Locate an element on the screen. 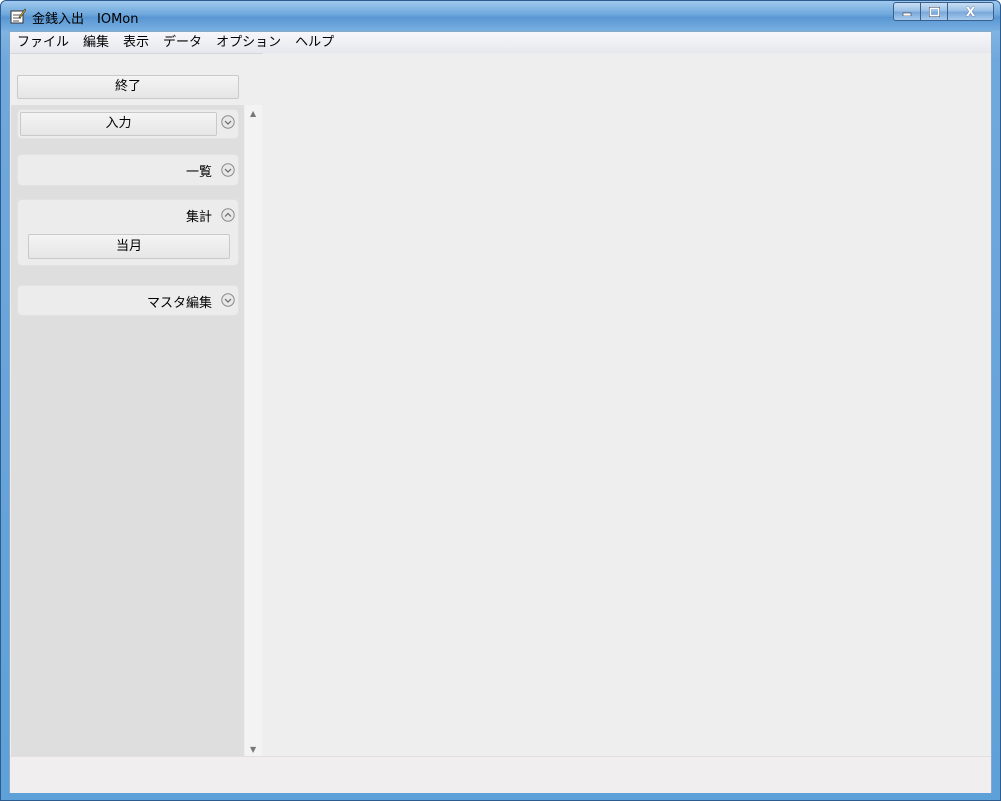  close-button: X is located at coordinates (970, 11).